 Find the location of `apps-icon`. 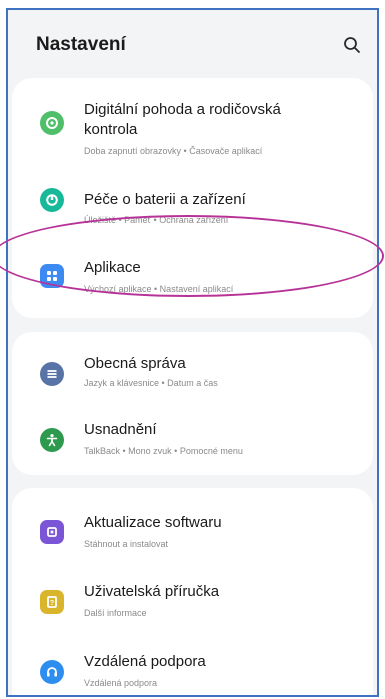

apps-icon is located at coordinates (52, 276).